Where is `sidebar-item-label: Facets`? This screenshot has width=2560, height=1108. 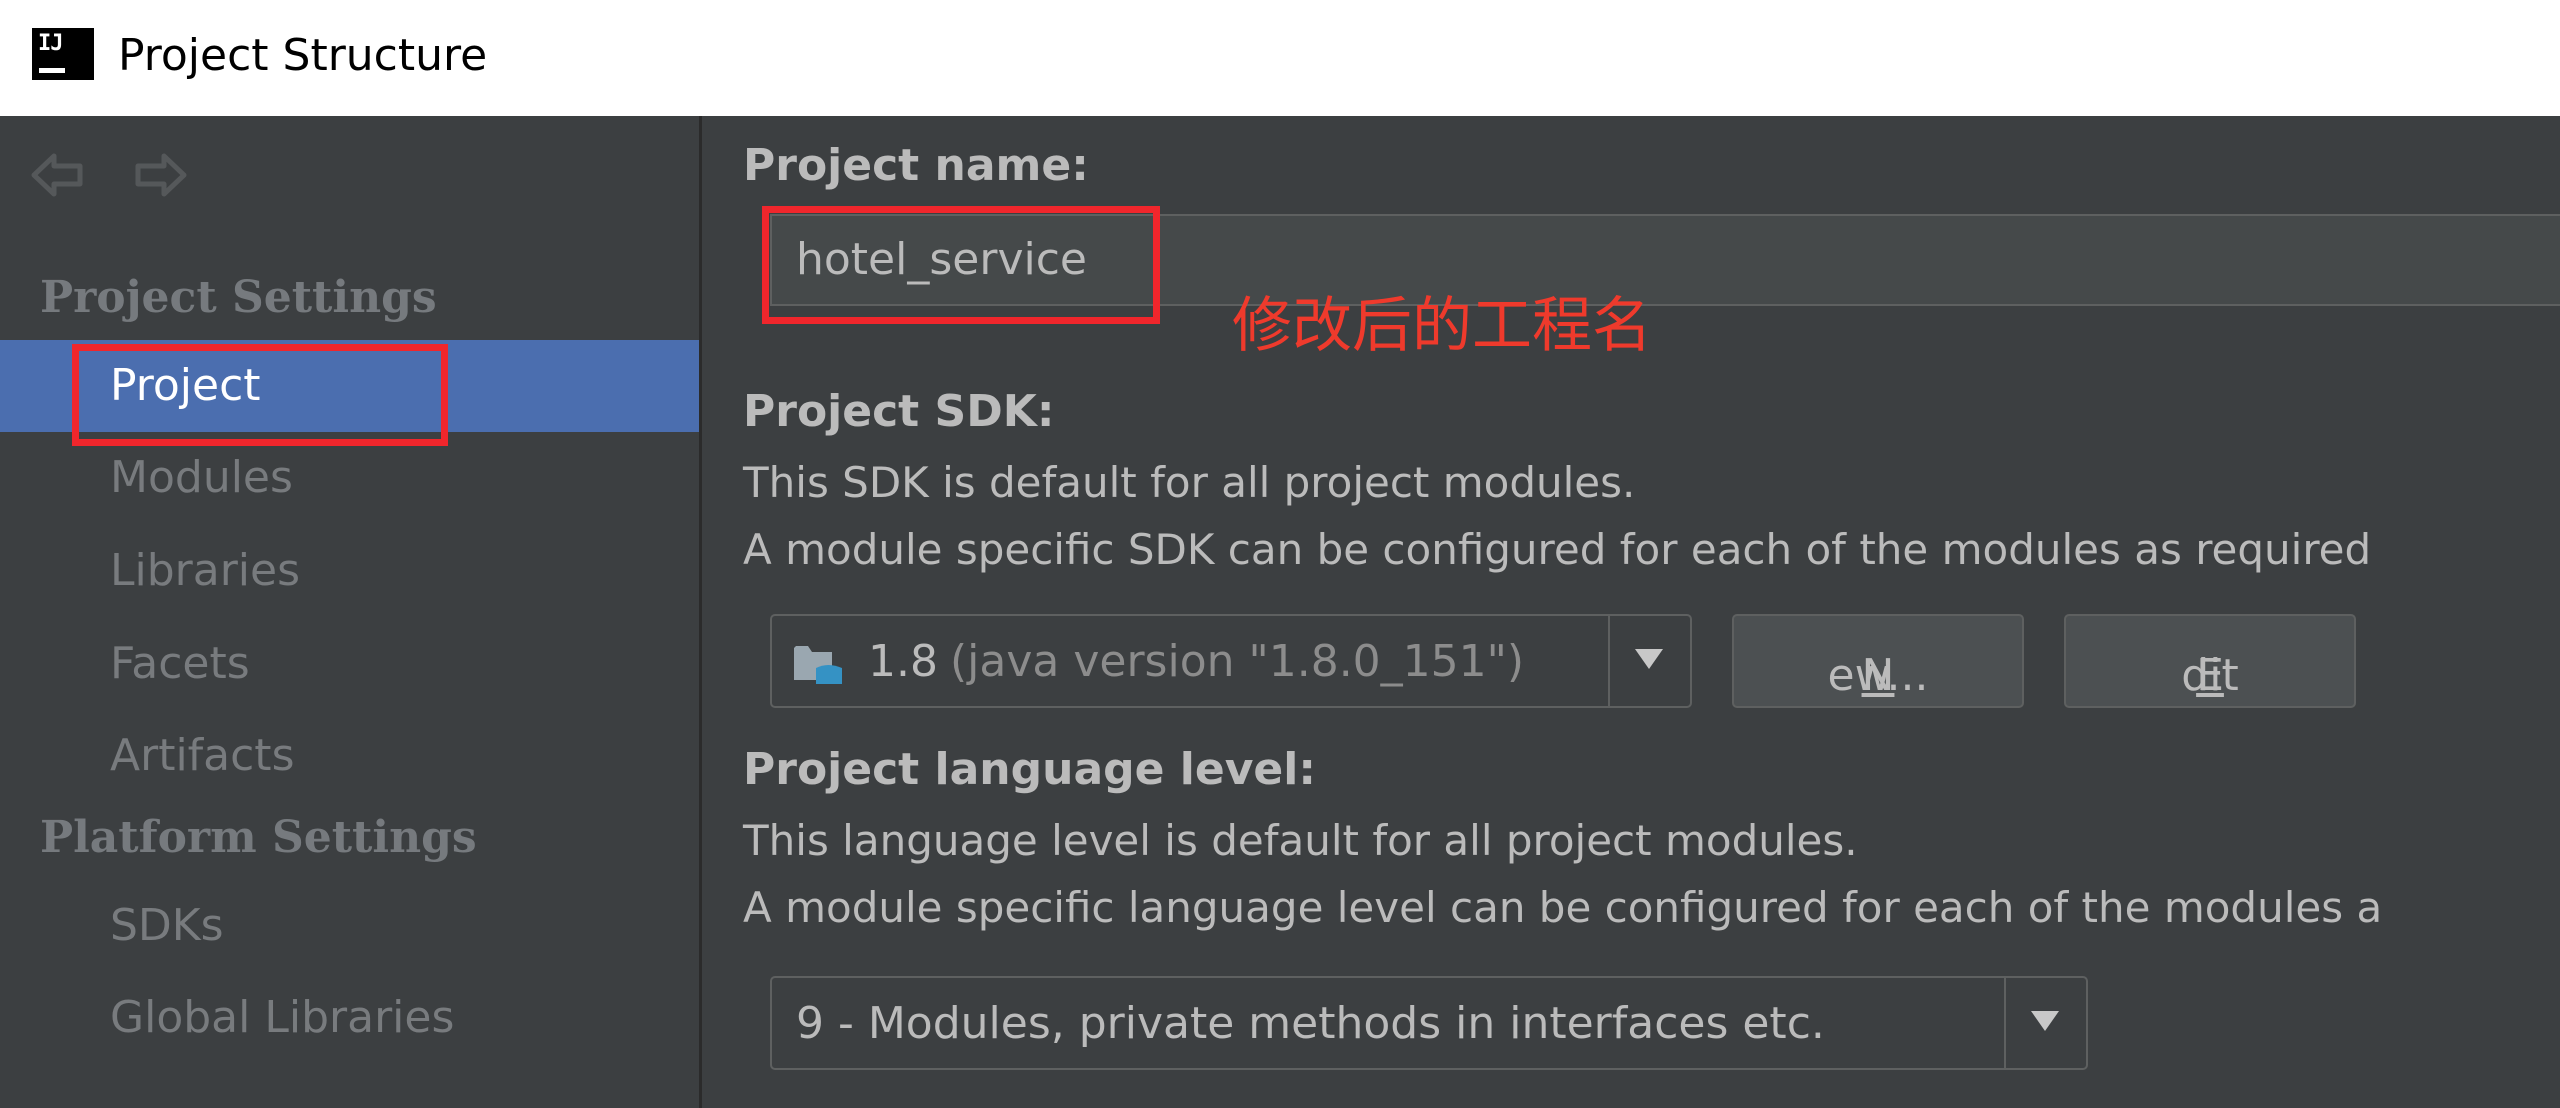 sidebar-item-label: Facets is located at coordinates (180, 663).